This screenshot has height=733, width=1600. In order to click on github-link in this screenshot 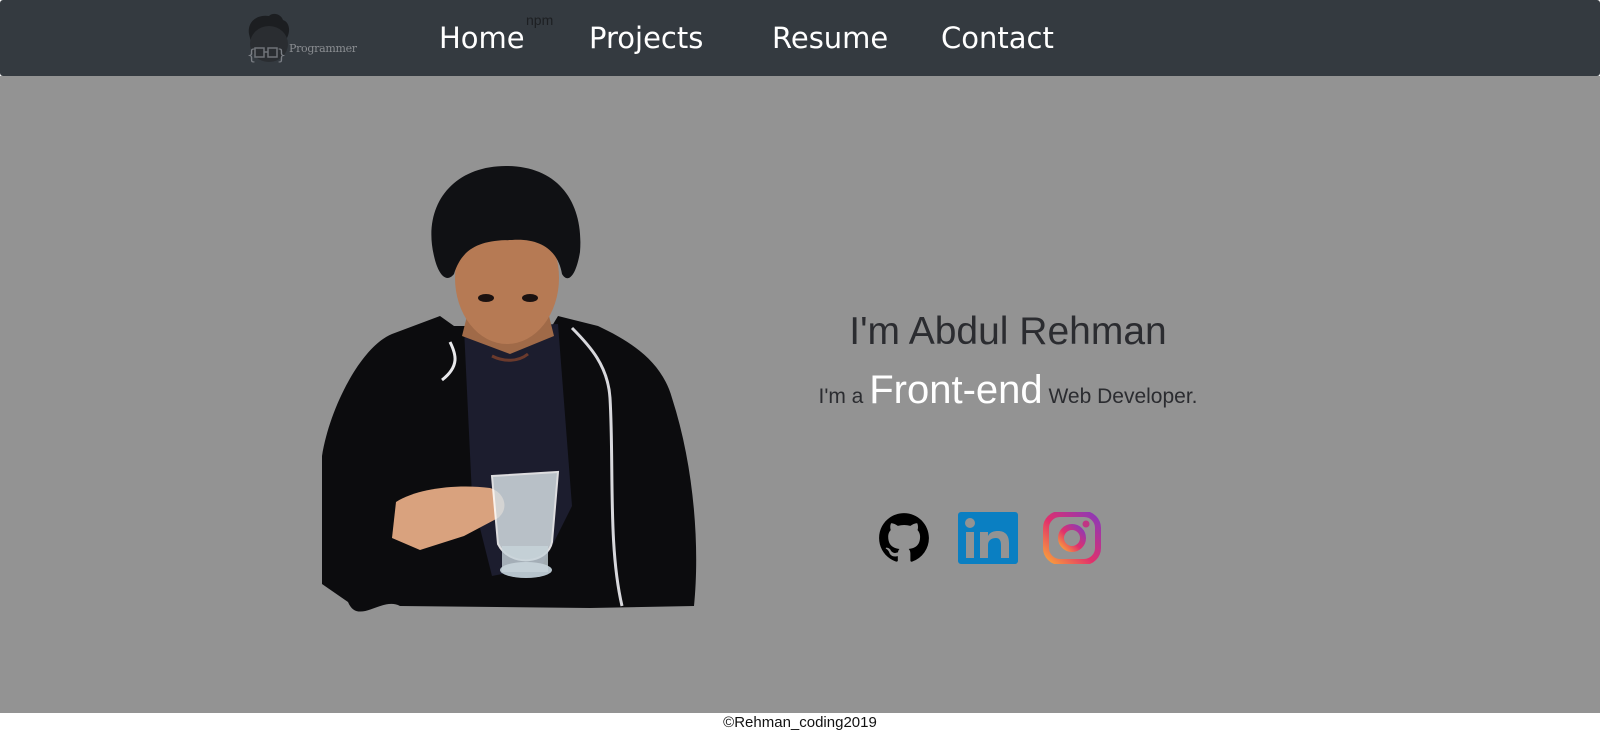, I will do `click(904, 538)`.